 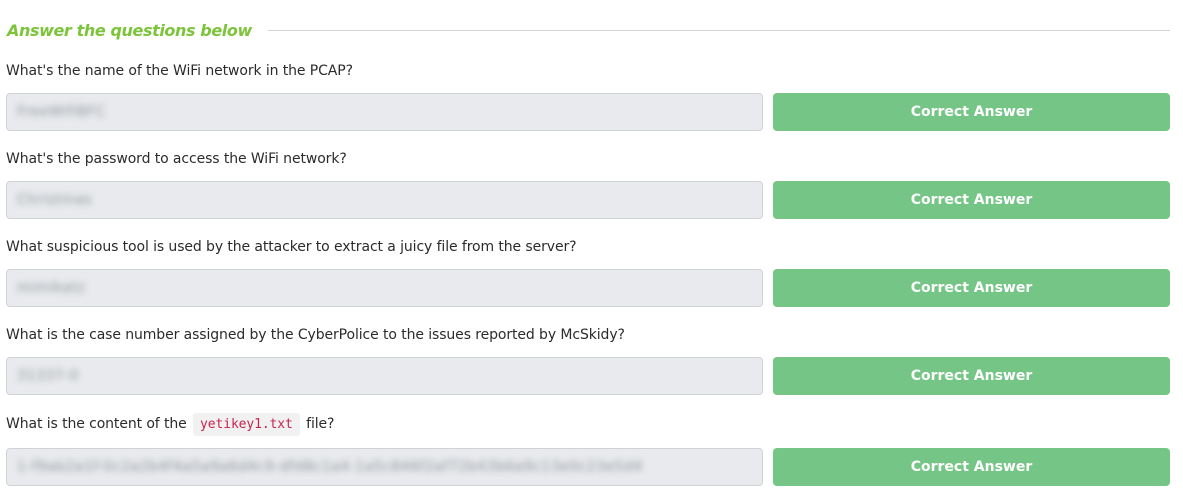 What do you see at coordinates (320, 424) in the screenshot?
I see `question-5-label-after: file?` at bounding box center [320, 424].